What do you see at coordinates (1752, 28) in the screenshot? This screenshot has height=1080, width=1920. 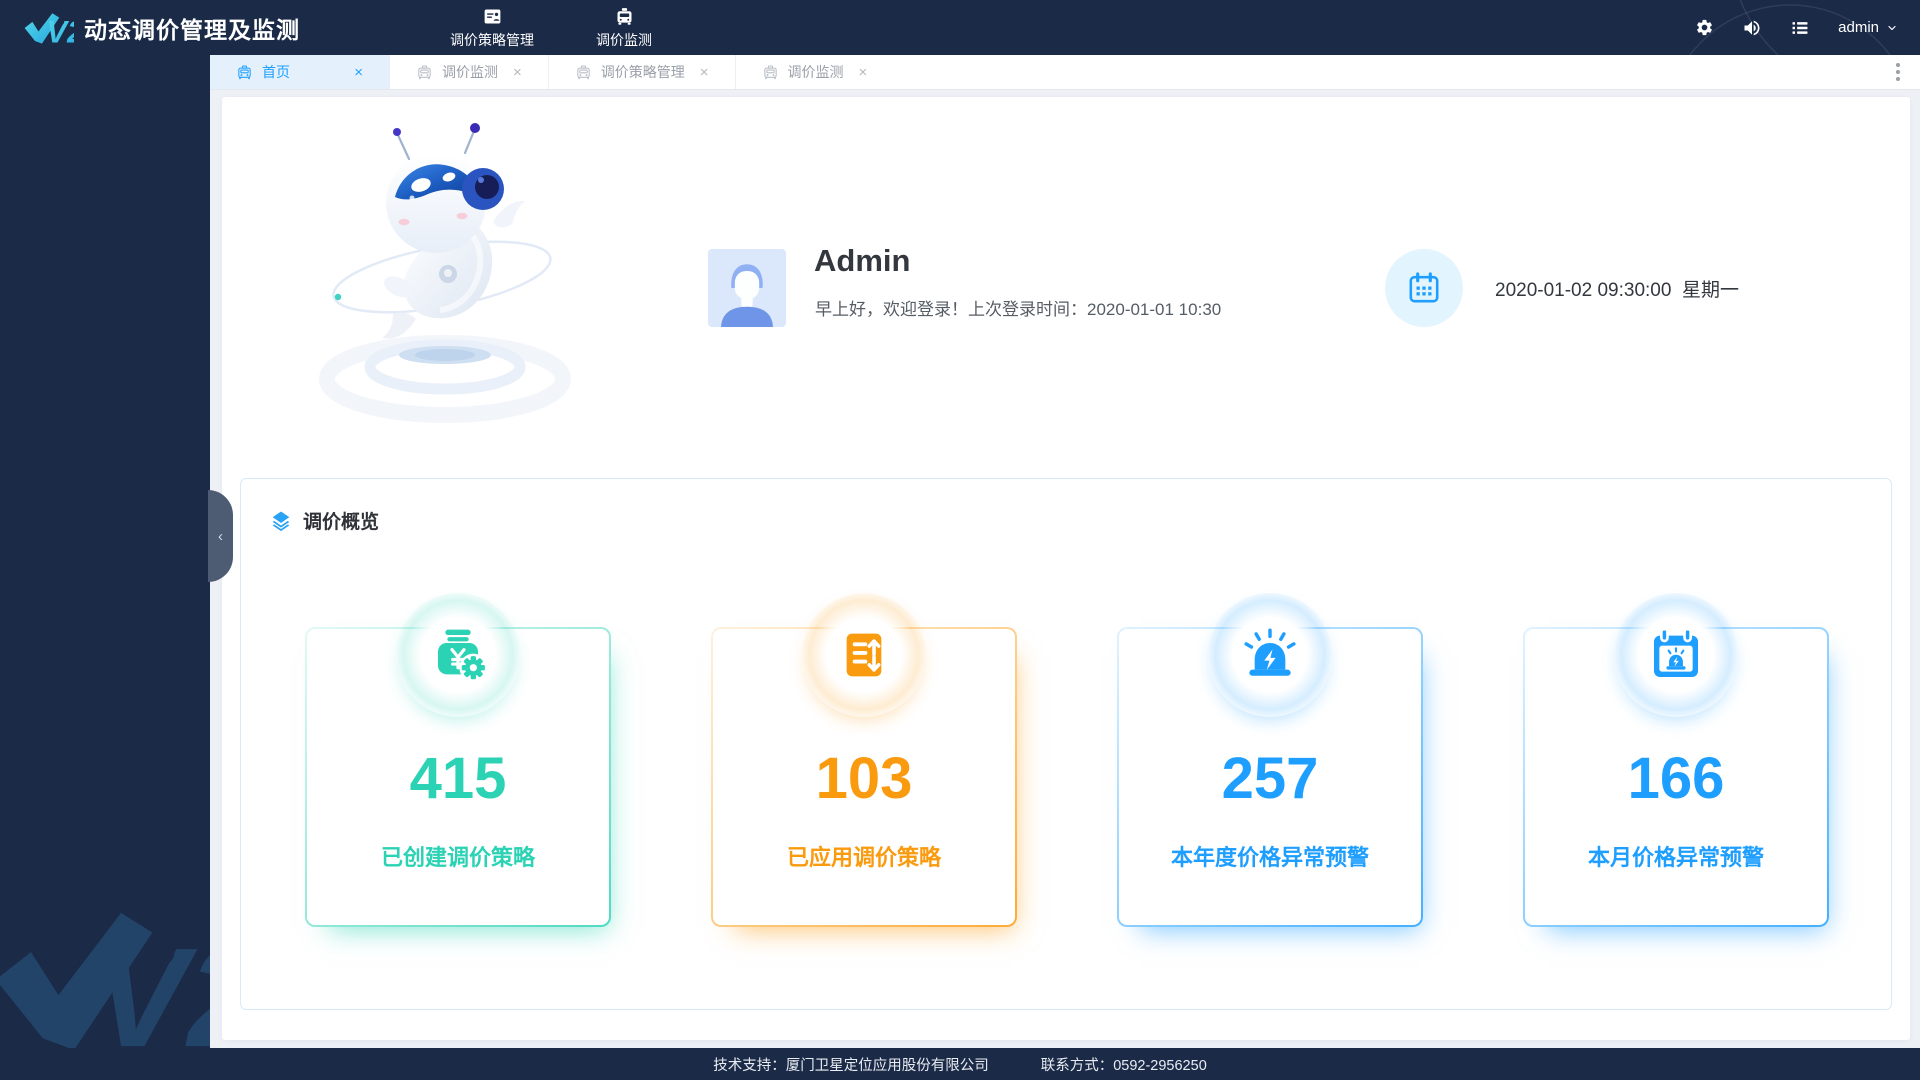 I see `volume-icon` at bounding box center [1752, 28].